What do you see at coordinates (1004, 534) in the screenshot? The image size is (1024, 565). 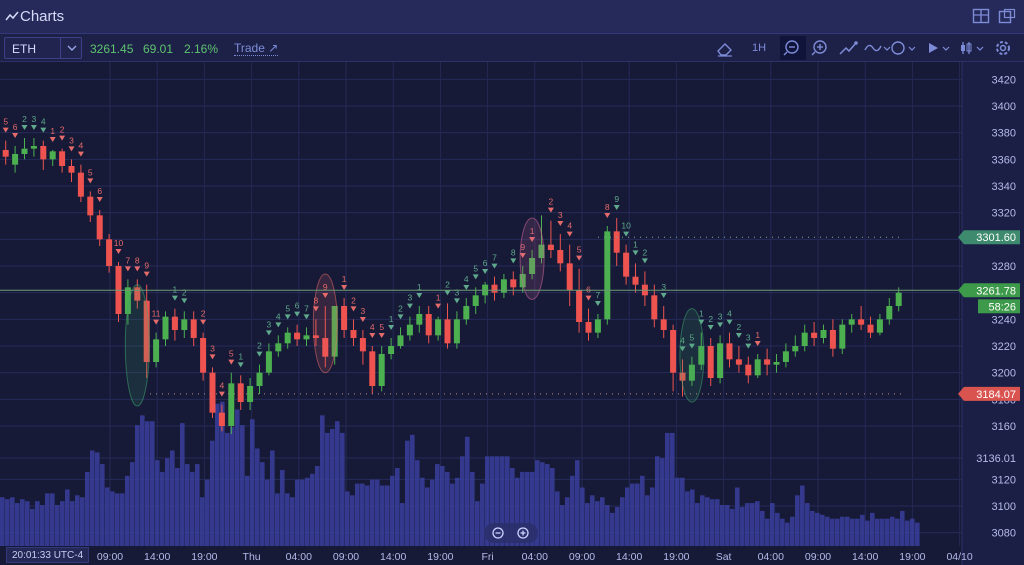 I see `price-tick-label: 3080` at bounding box center [1004, 534].